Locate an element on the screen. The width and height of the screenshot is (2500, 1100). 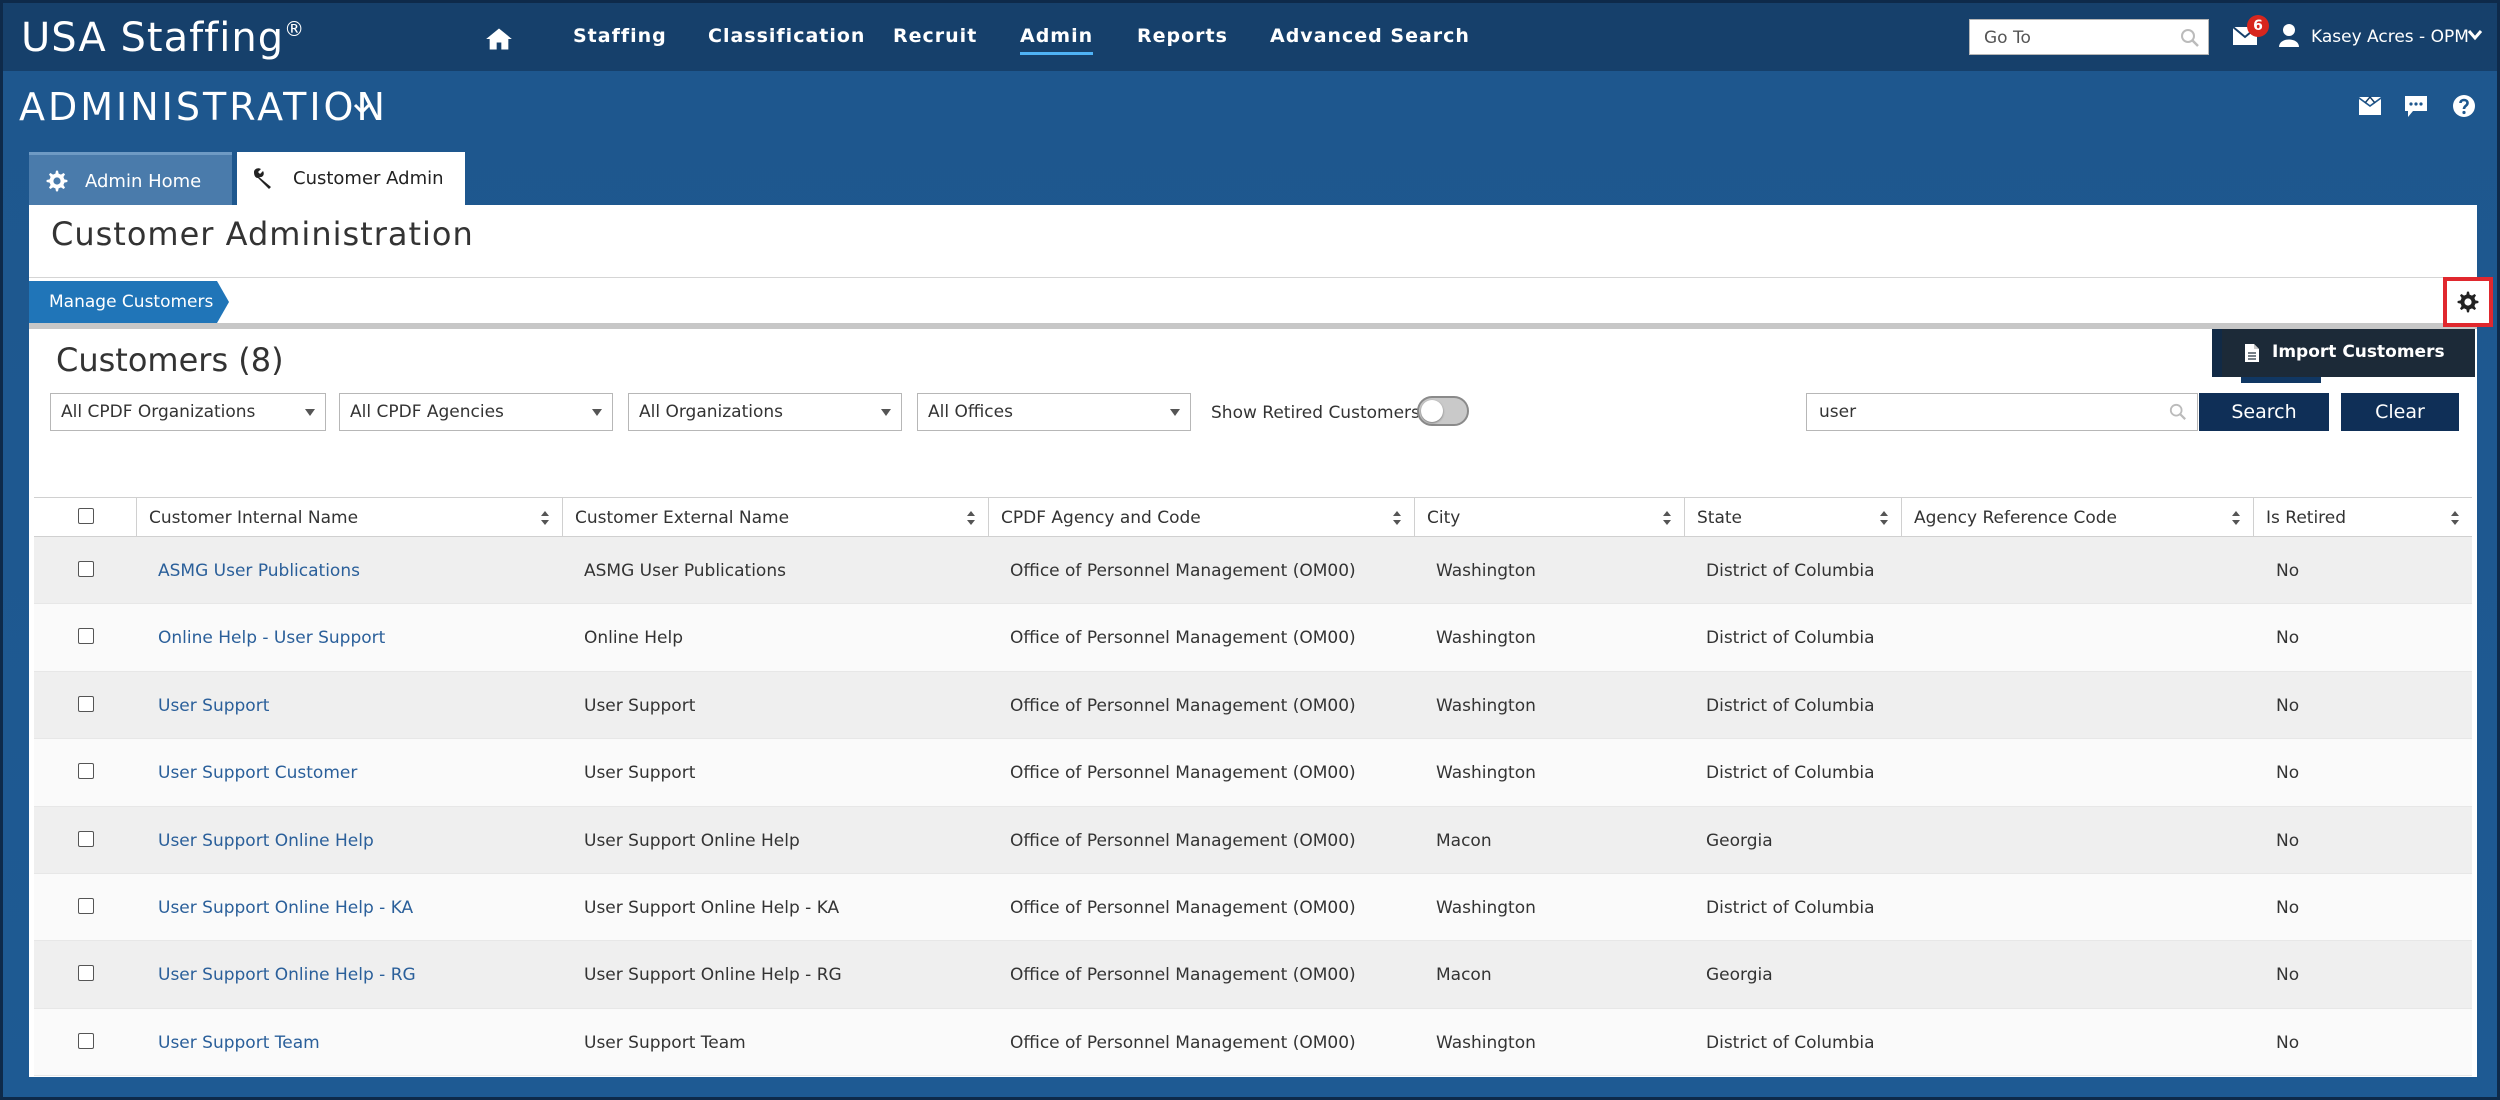
grid-title: Customers (8) is located at coordinates (170, 360).